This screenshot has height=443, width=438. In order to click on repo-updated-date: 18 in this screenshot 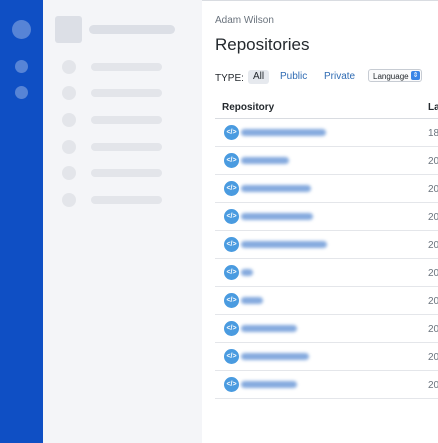, I will do `click(433, 133)`.